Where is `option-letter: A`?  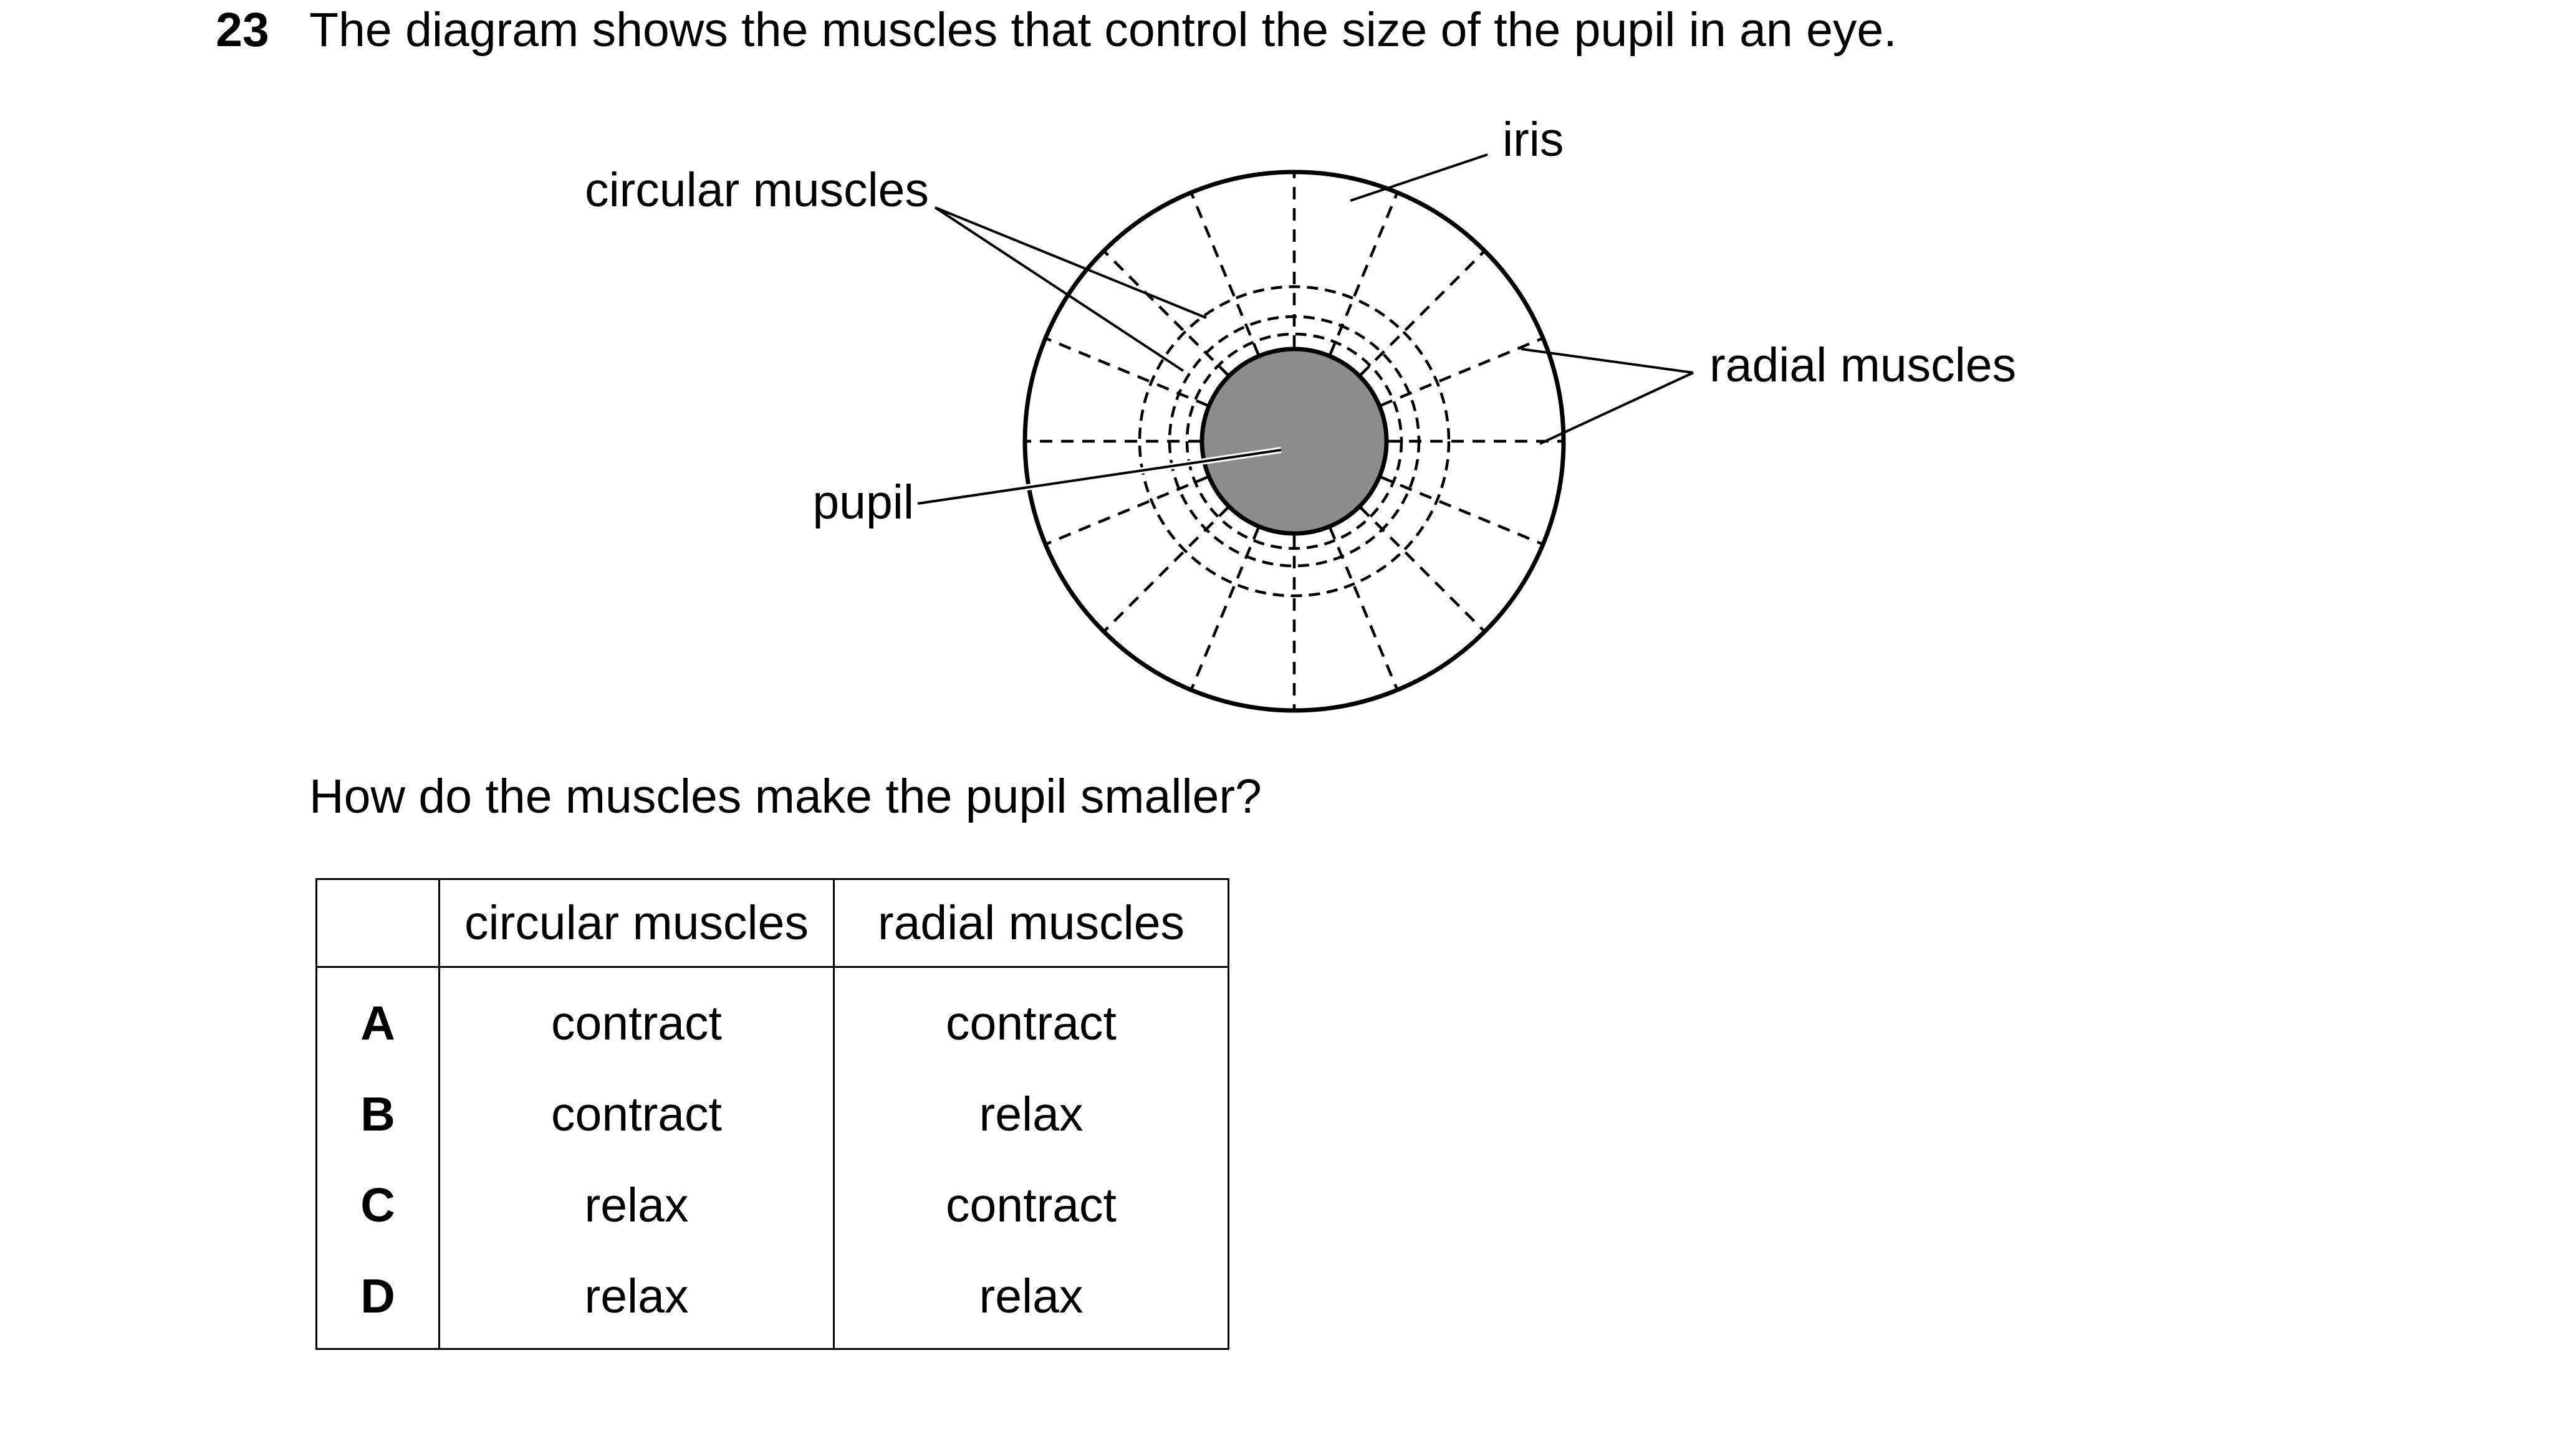 option-letter: A is located at coordinates (377, 1018).